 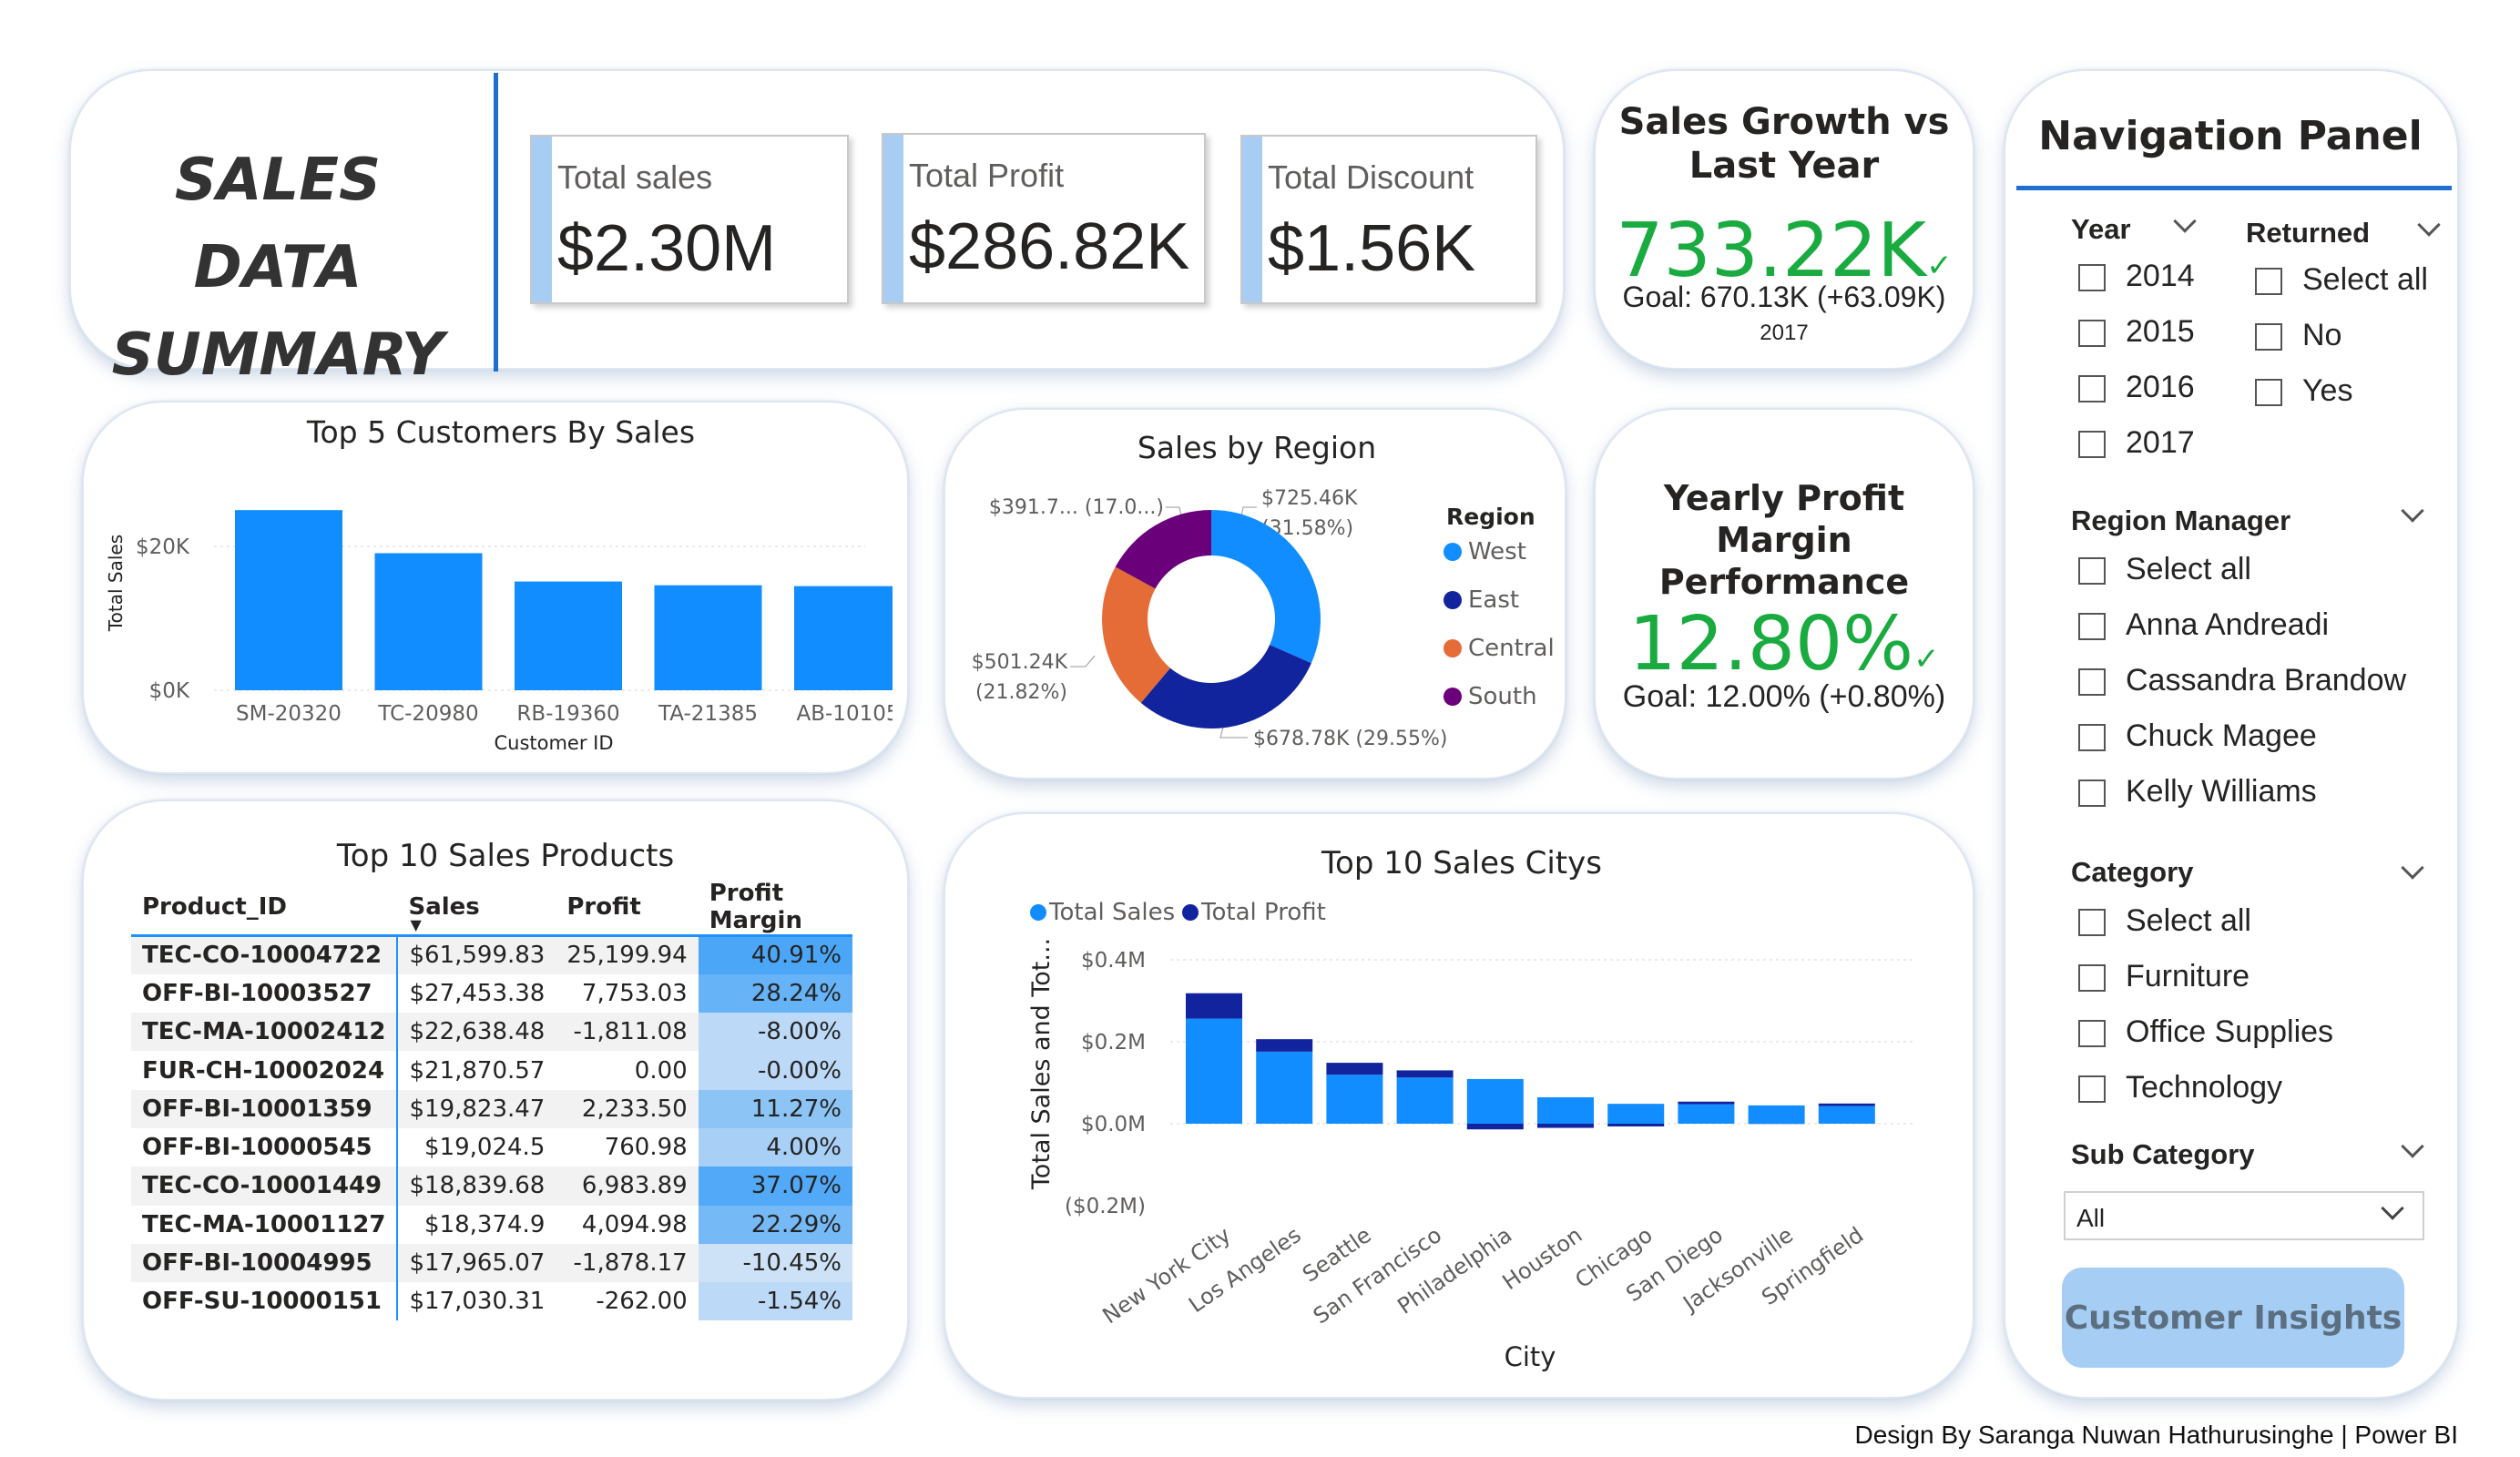 I want to click on checkbox-yes, so click(x=2269, y=392).